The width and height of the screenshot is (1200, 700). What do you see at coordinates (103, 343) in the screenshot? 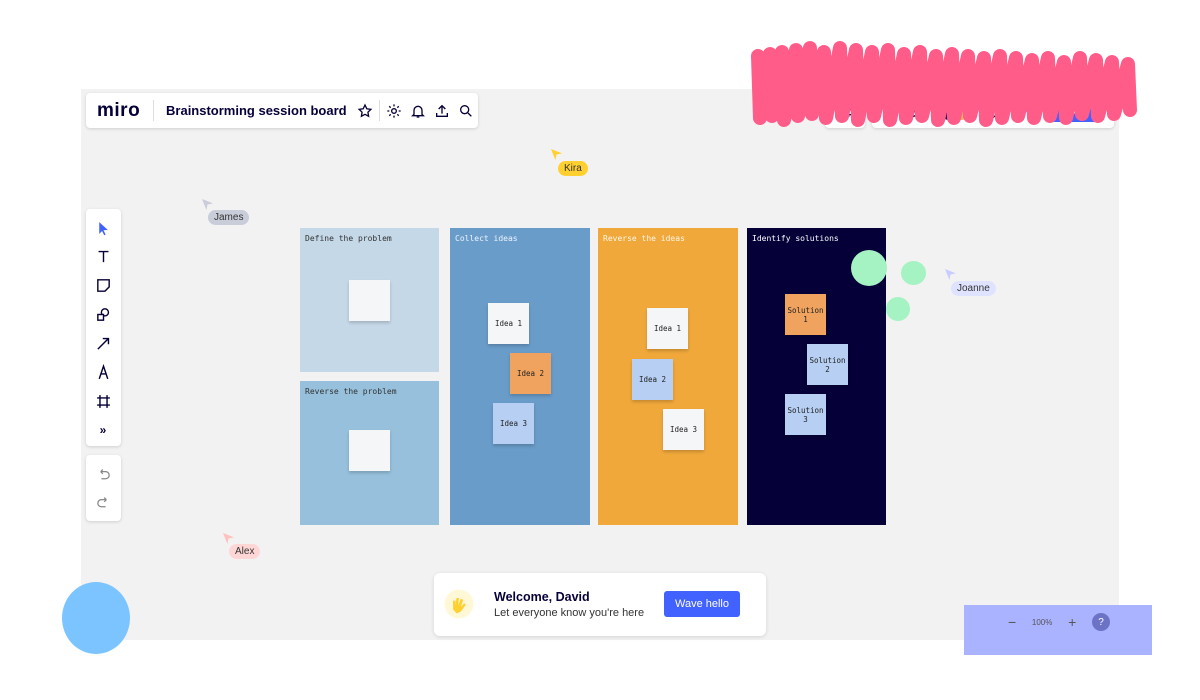
I see `arrow-icon` at bounding box center [103, 343].